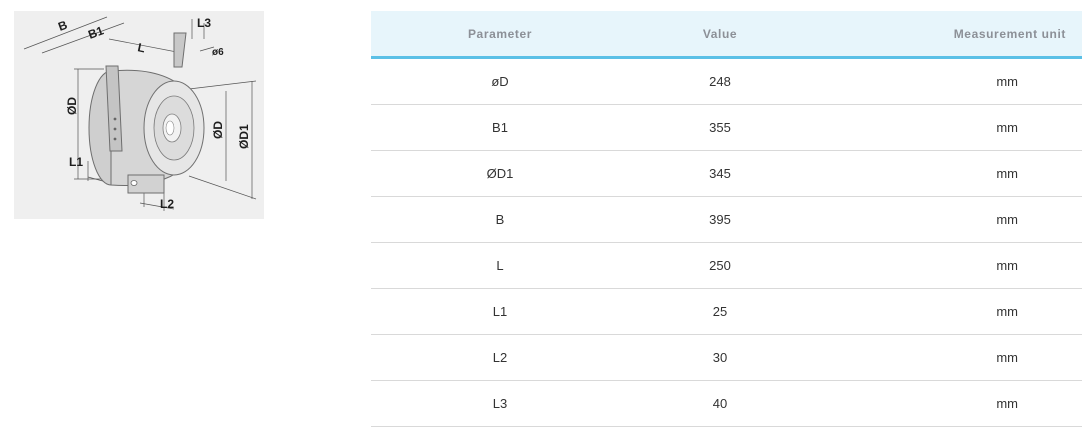 The image size is (1082, 444). Describe the element at coordinates (720, 81) in the screenshot. I see `cell-value: 248` at that location.